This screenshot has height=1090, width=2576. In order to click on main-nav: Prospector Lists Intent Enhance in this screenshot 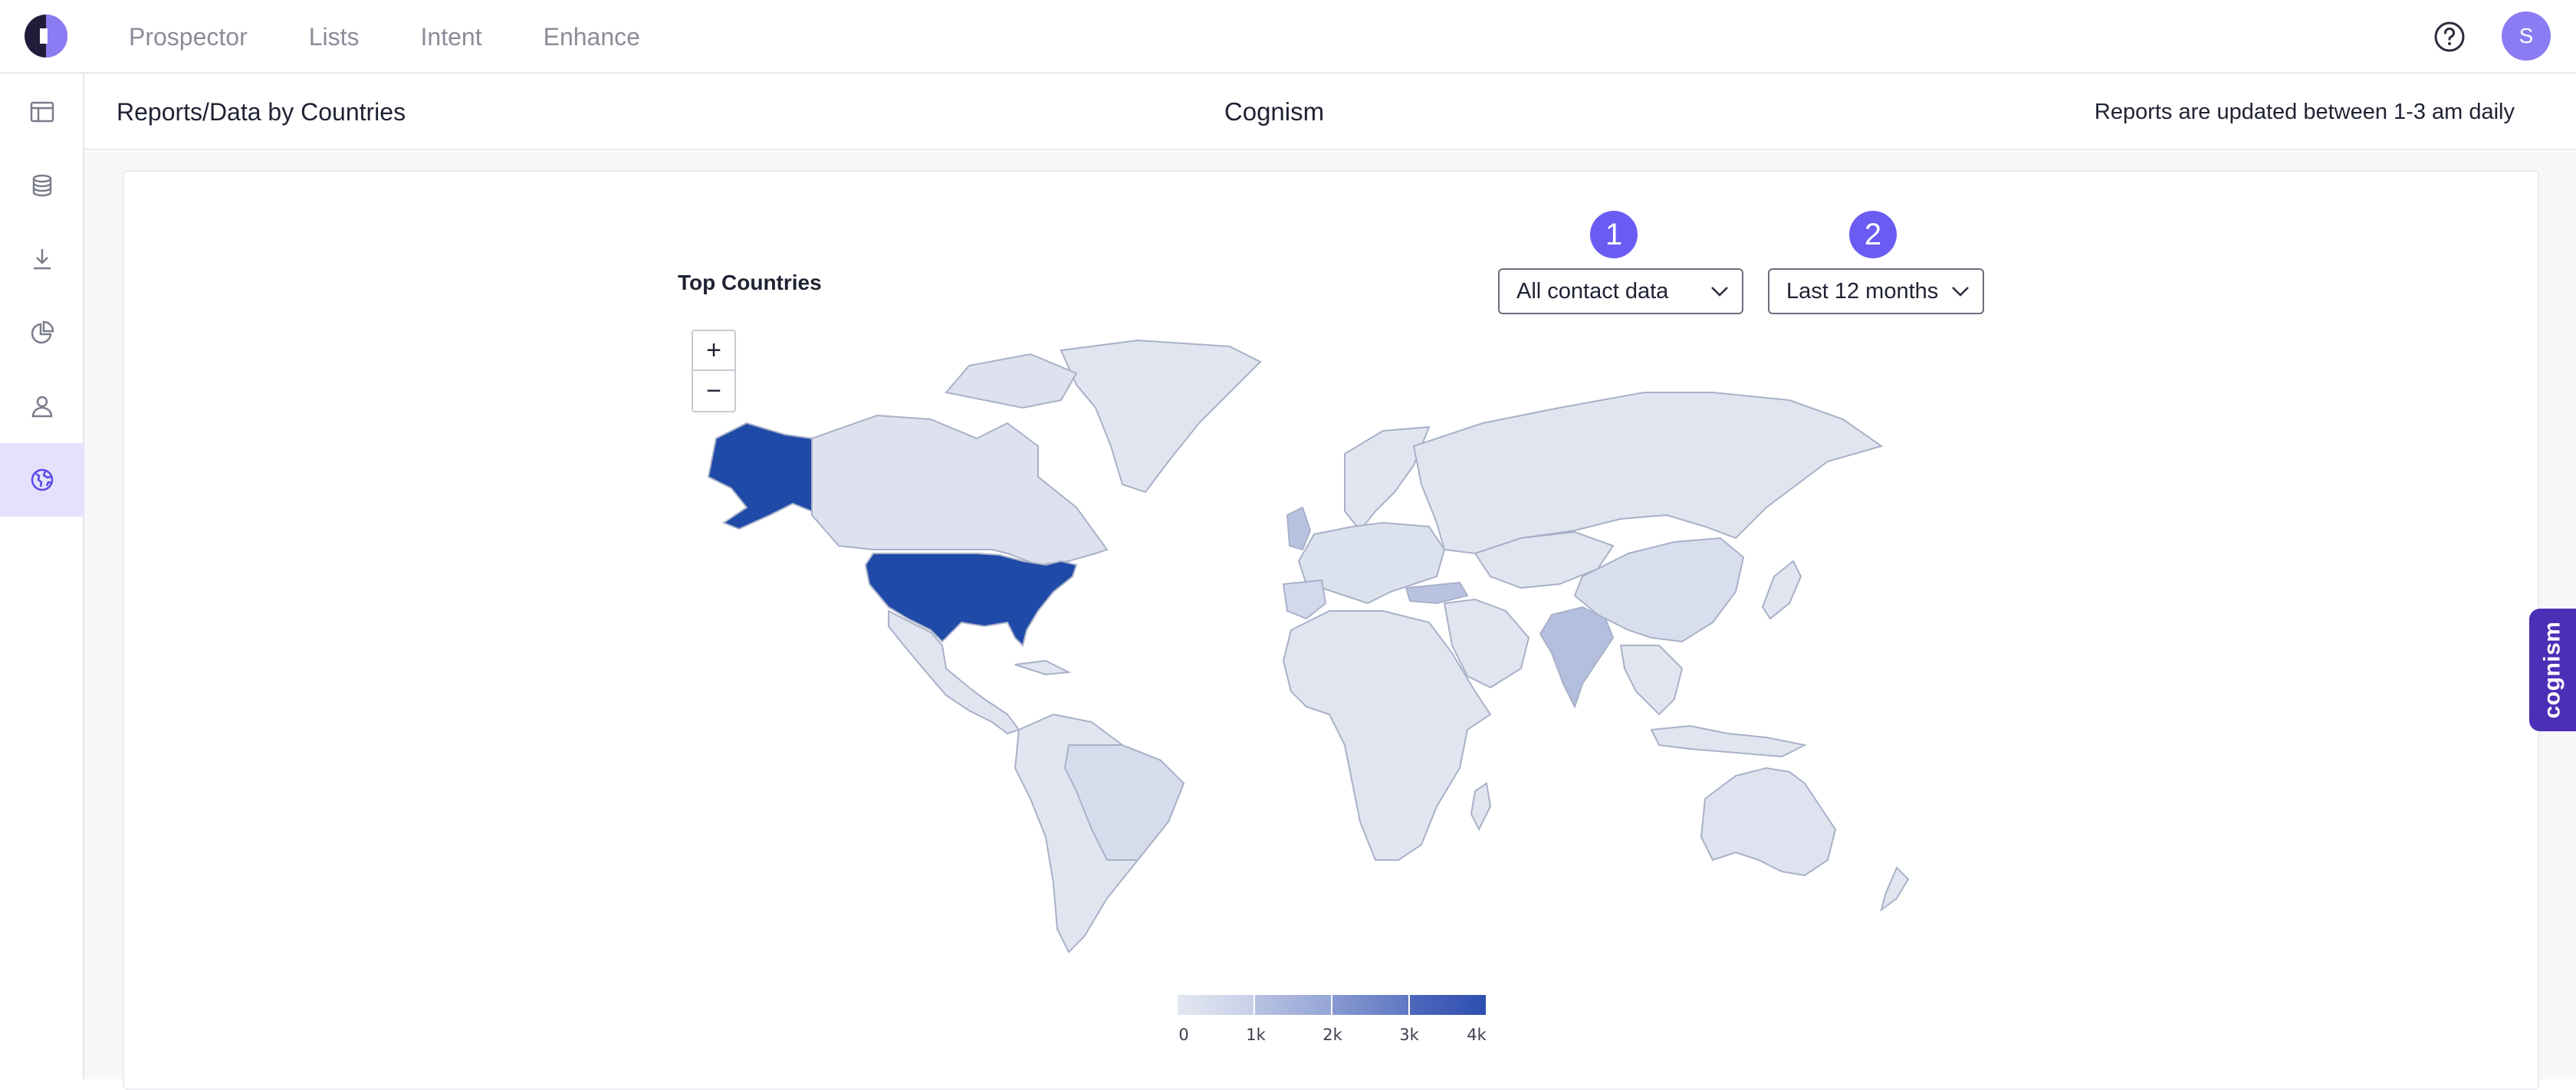, I will do `click(385, 37)`.